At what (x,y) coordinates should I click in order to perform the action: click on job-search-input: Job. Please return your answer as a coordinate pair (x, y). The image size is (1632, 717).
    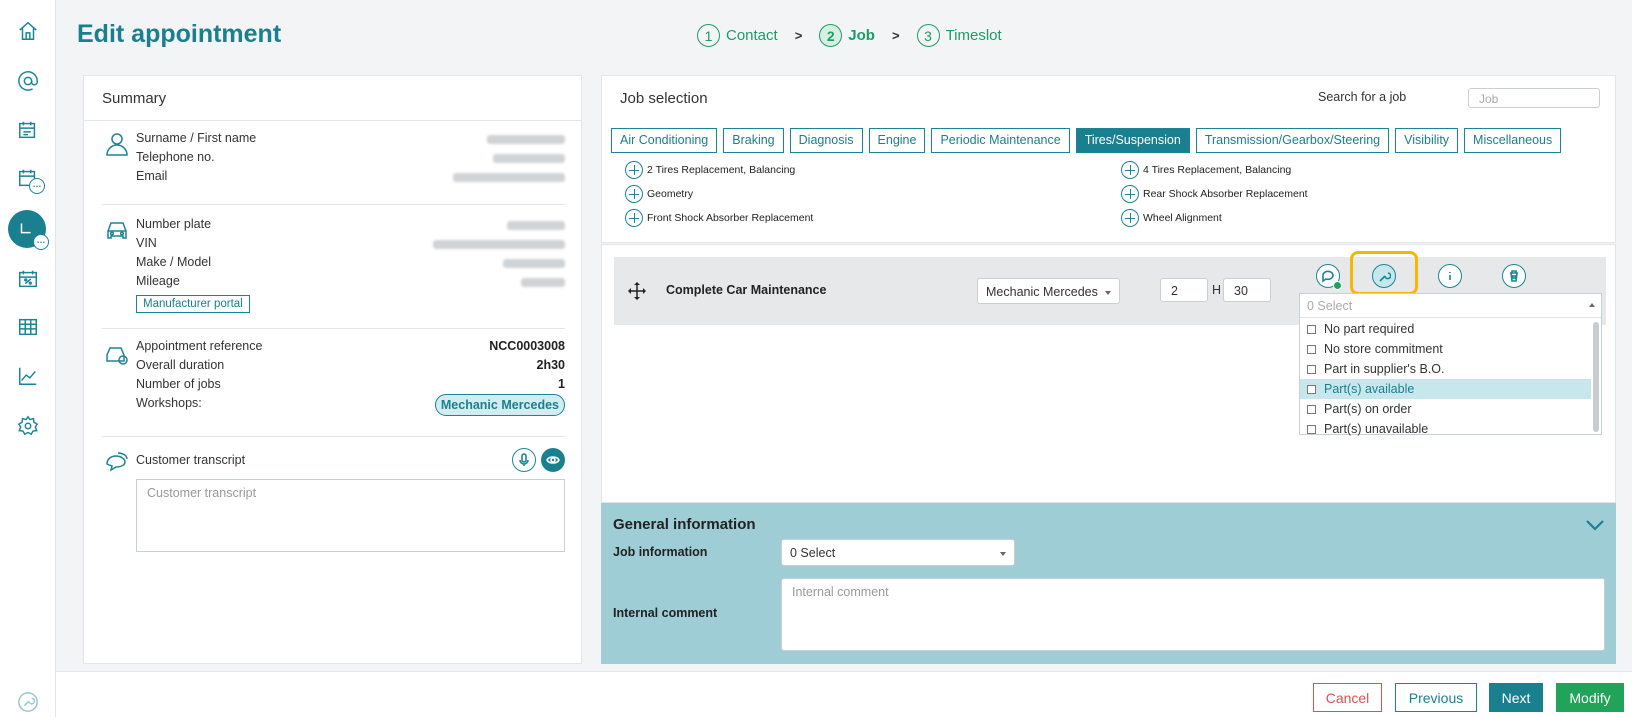
    Looking at the image, I should click on (1534, 98).